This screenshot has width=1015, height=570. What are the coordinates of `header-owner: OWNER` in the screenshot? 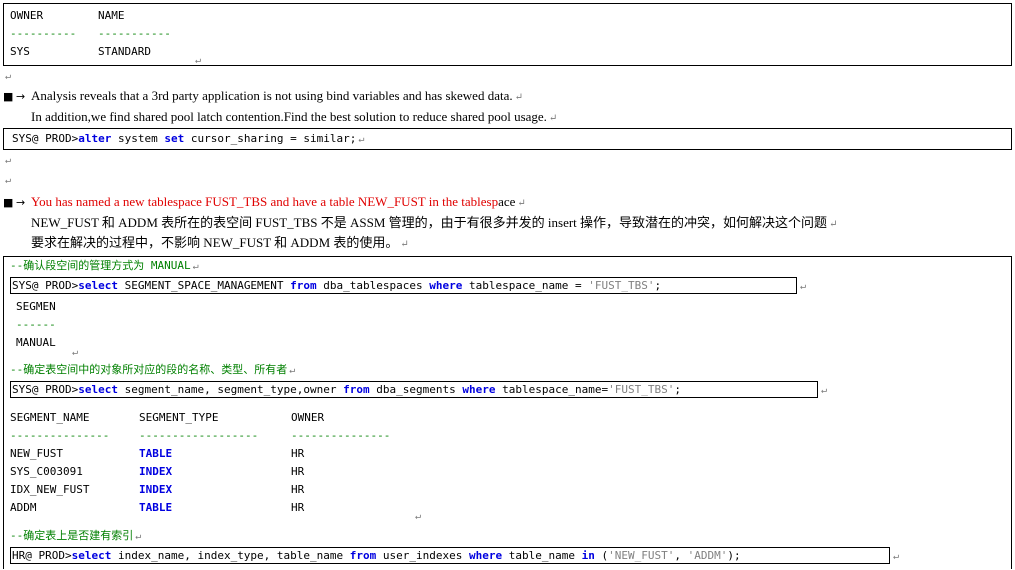 It's located at (27, 15).